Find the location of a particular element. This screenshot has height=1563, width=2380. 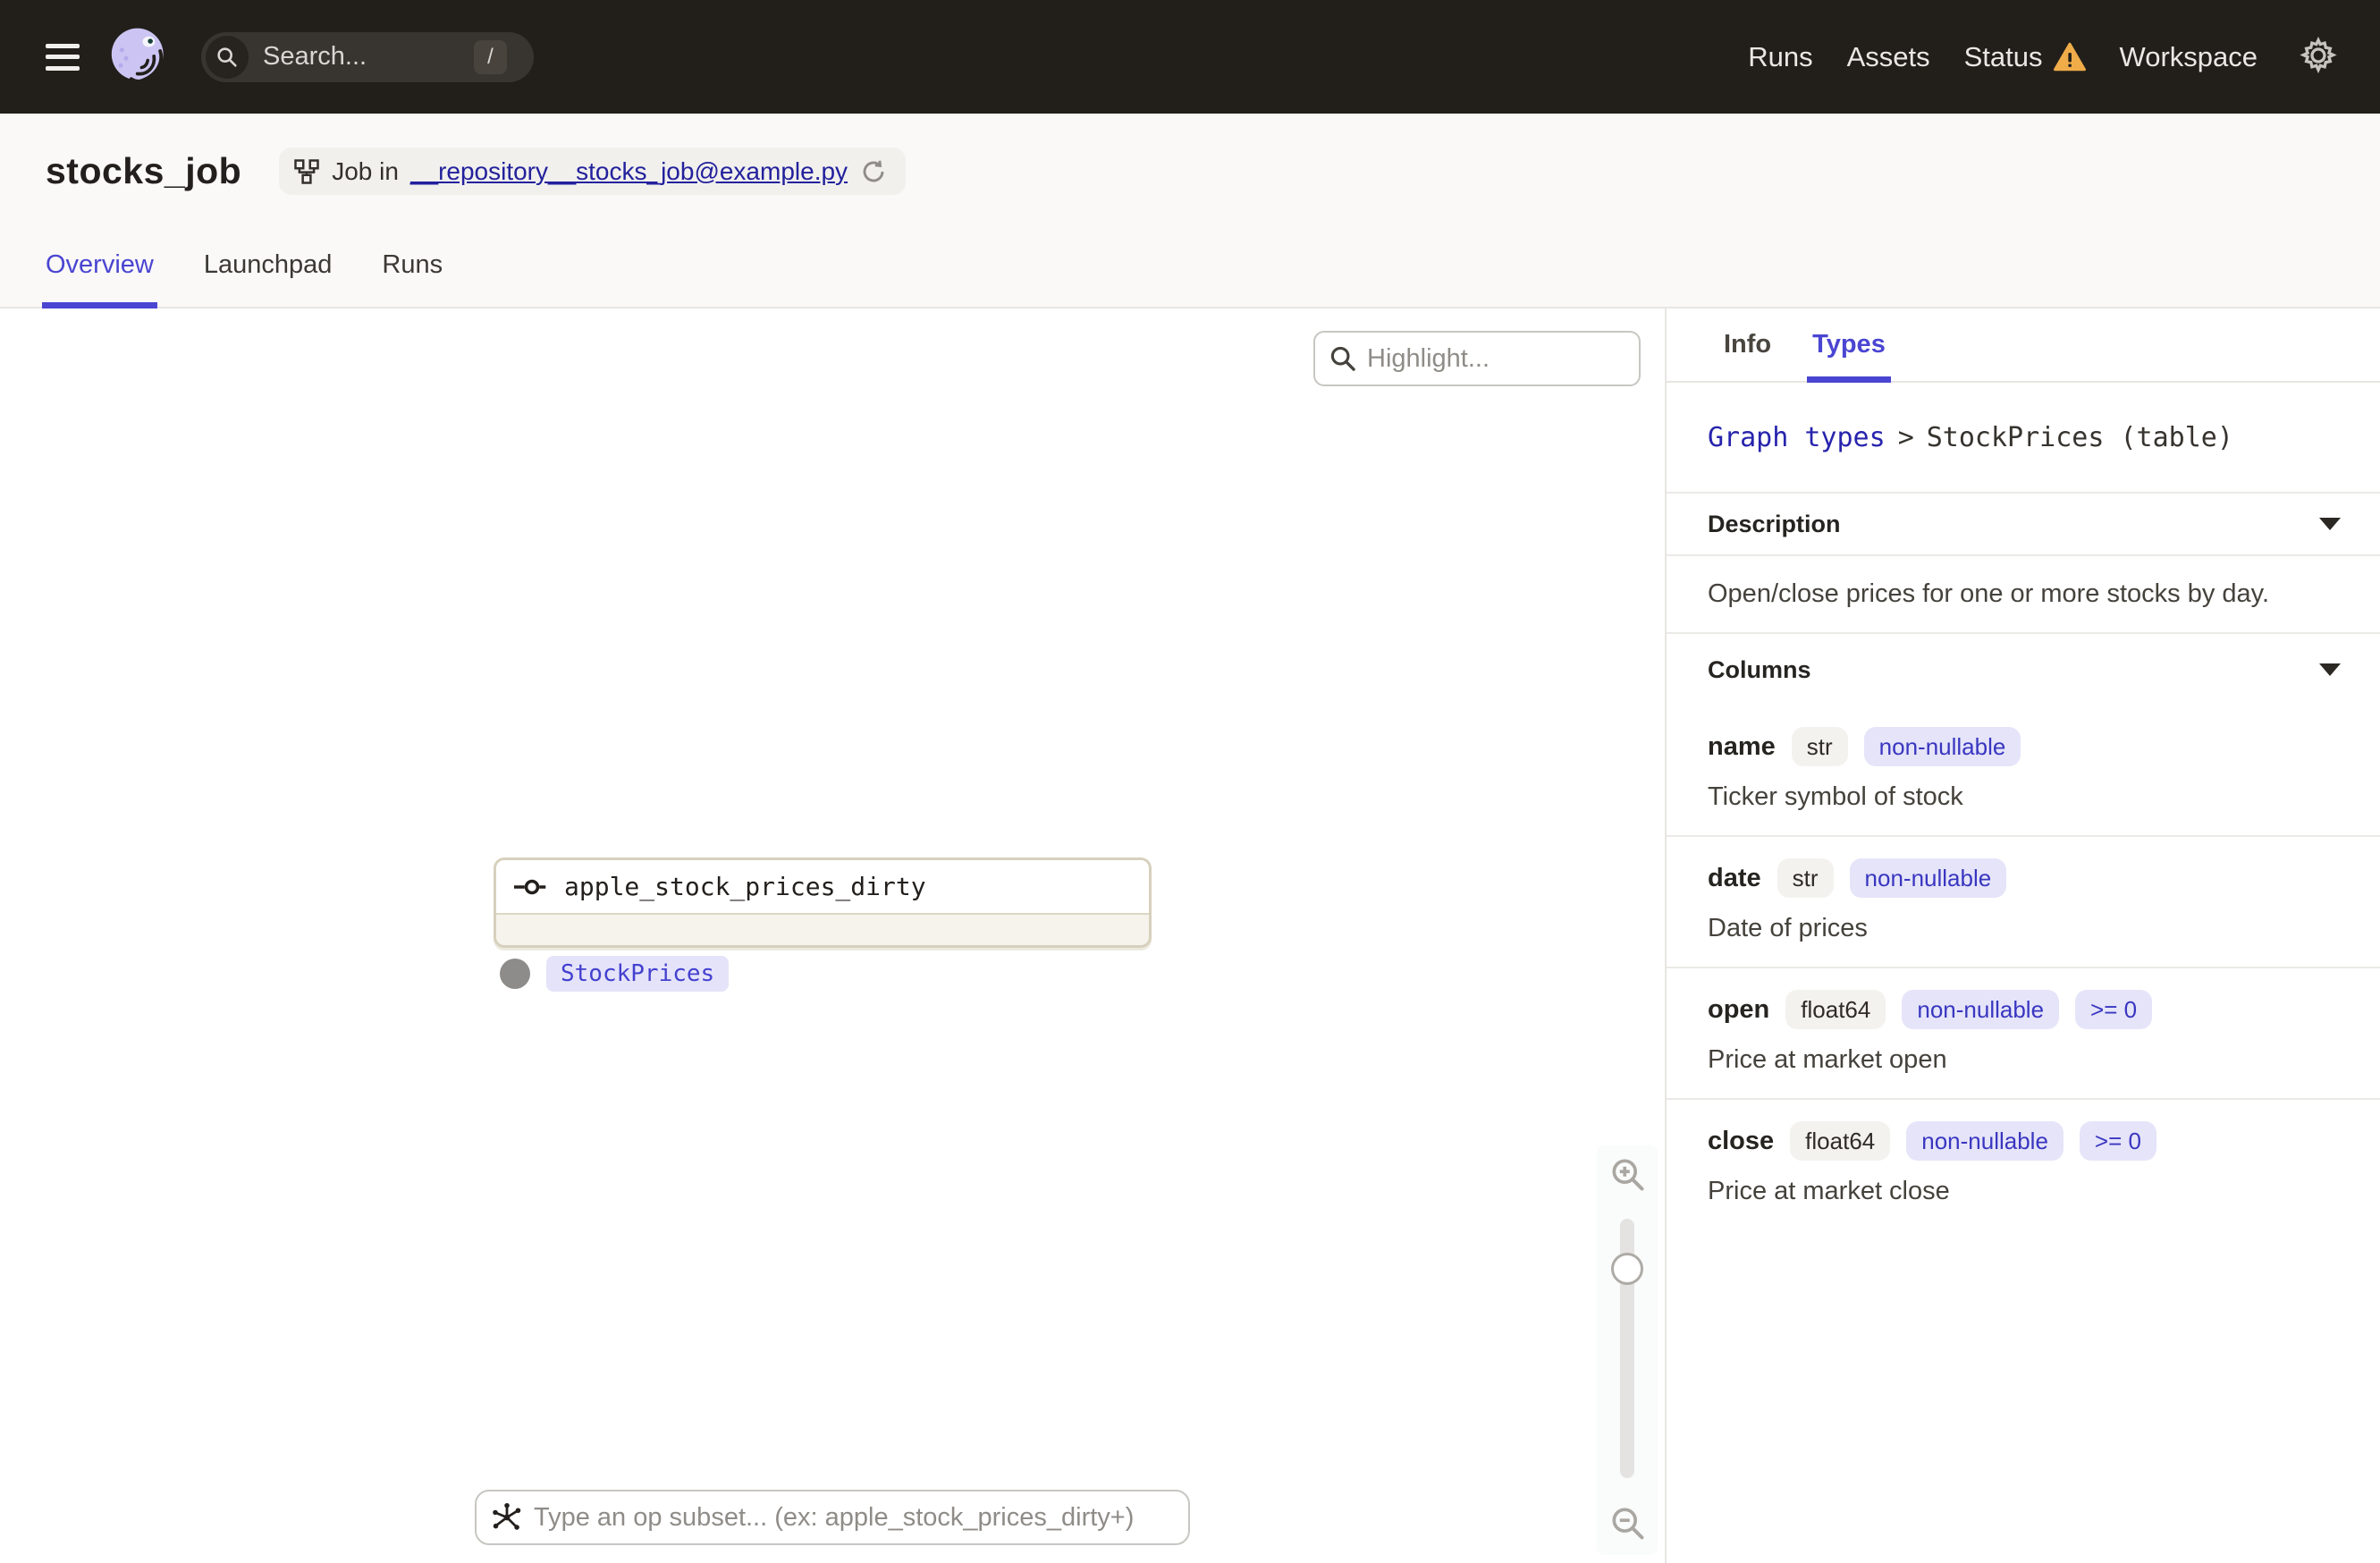

job-tabs: Overview Launchpad Runs is located at coordinates (242, 279).